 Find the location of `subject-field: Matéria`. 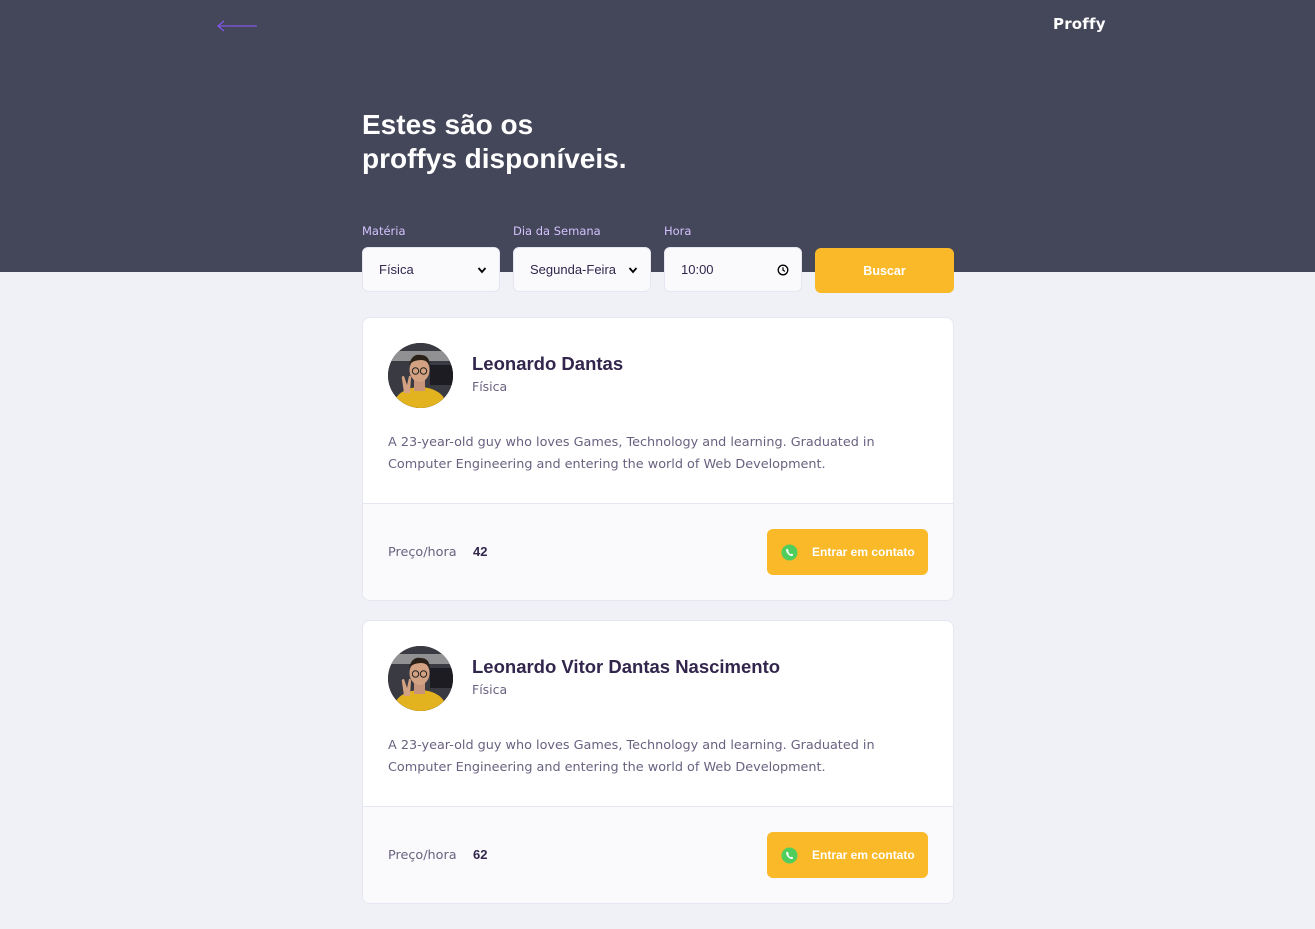

subject-field: Matéria is located at coordinates (384, 231).